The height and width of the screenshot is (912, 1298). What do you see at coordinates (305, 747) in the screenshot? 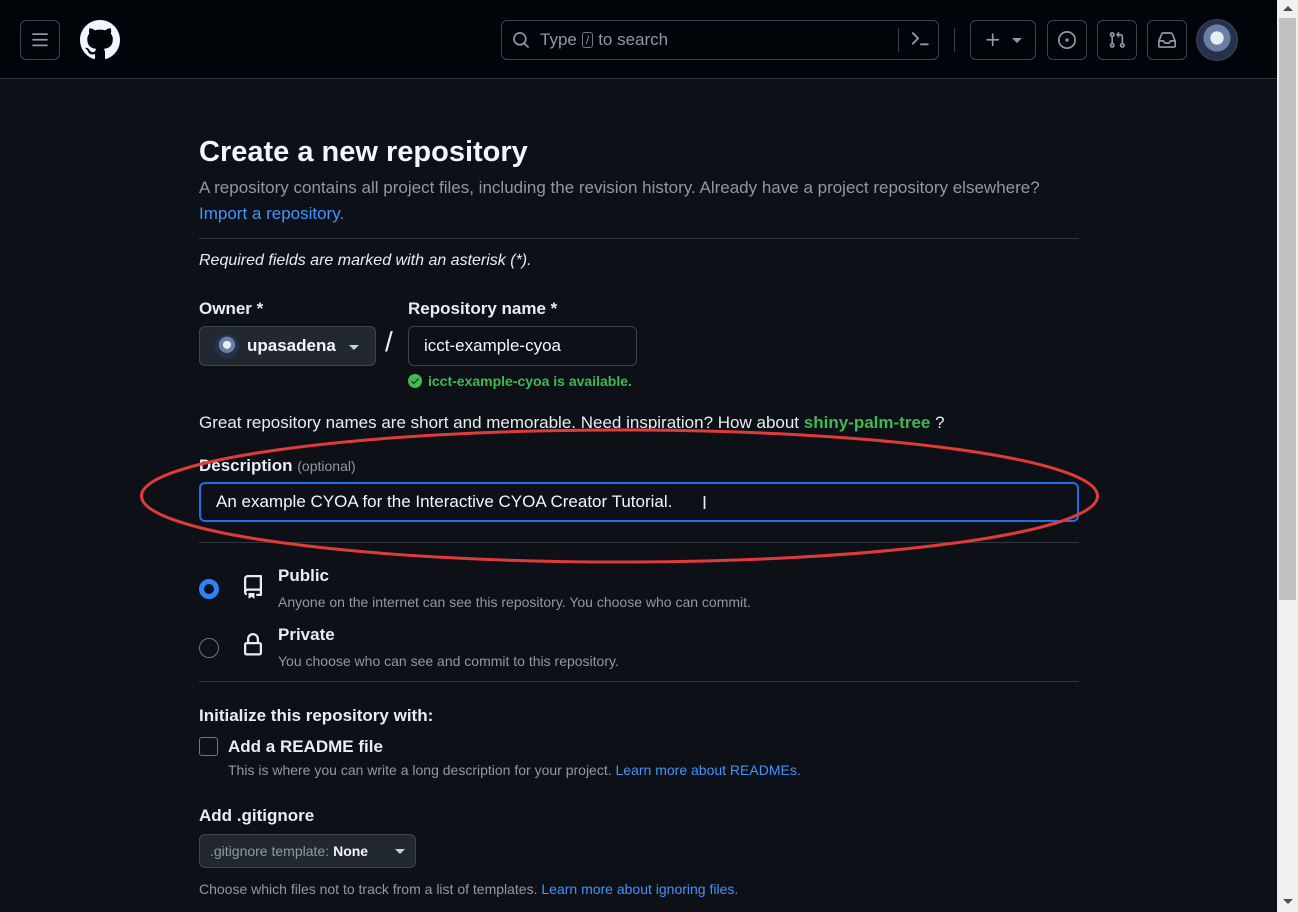
I see `readme-label: Add a README file` at bounding box center [305, 747].